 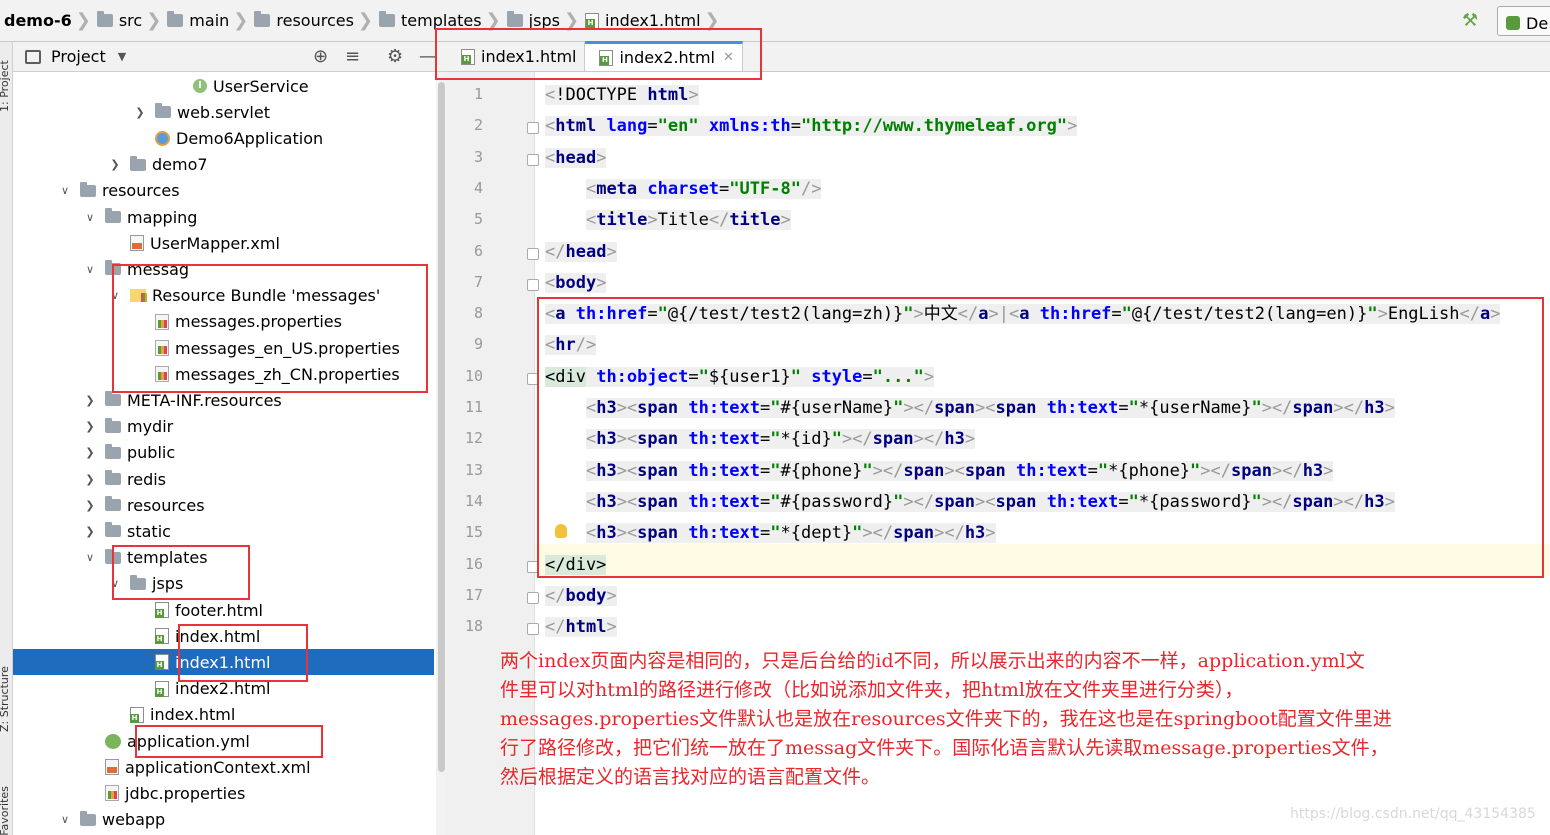 I want to click on tree-item: footer.html, so click(x=223, y=610).